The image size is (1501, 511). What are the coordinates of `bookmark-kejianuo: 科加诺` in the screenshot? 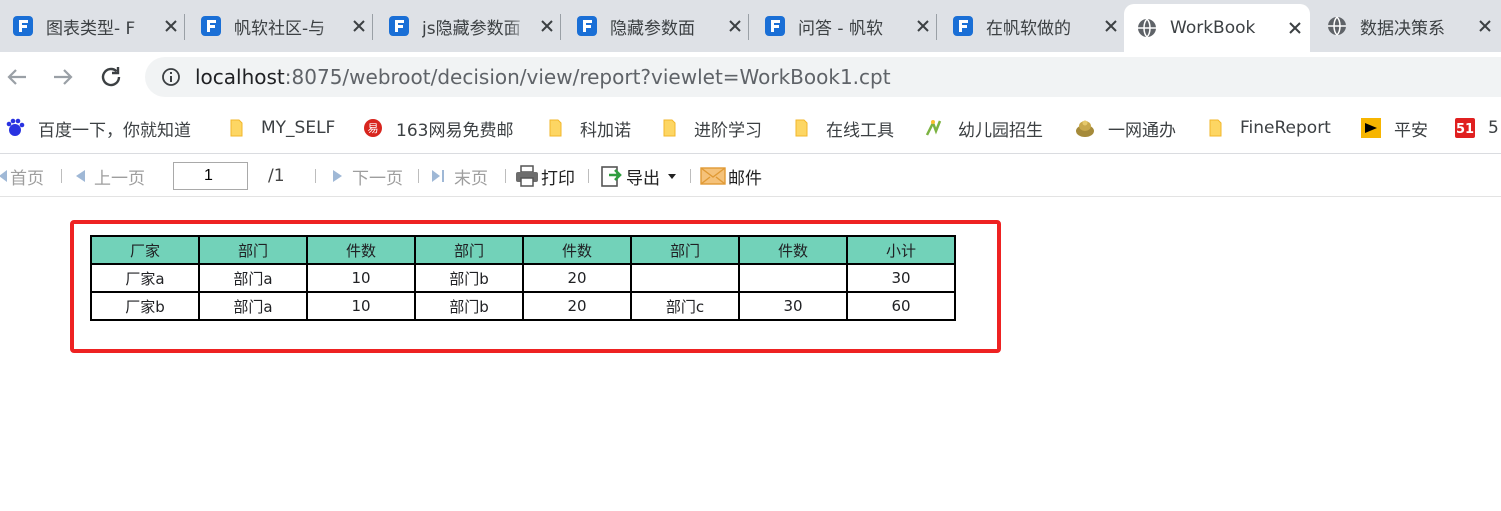 It's located at (588, 128).